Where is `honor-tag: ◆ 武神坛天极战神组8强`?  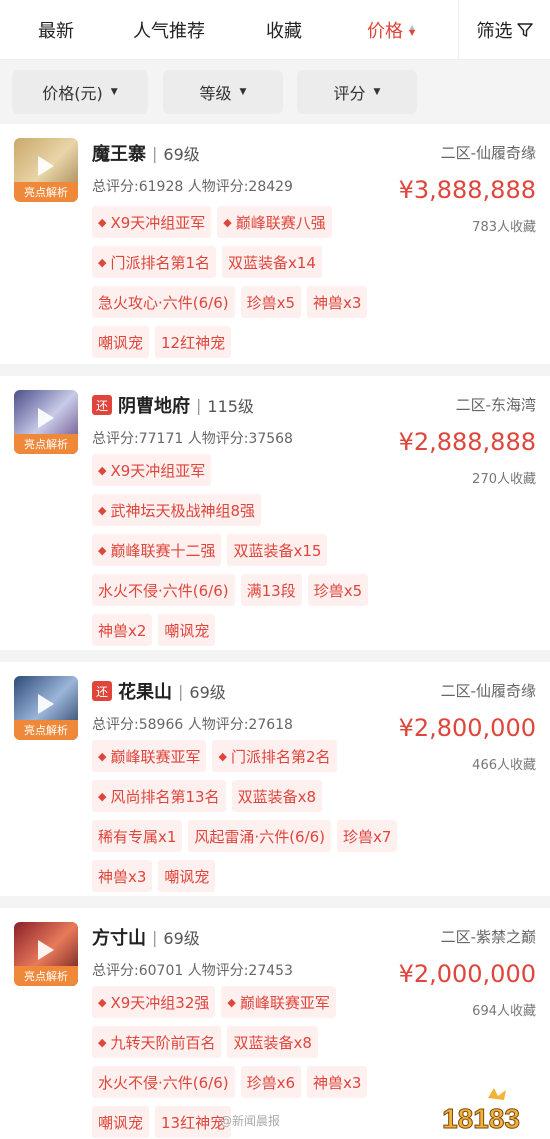
honor-tag: ◆ 武神坛天极战神组8强 is located at coordinates (177, 510).